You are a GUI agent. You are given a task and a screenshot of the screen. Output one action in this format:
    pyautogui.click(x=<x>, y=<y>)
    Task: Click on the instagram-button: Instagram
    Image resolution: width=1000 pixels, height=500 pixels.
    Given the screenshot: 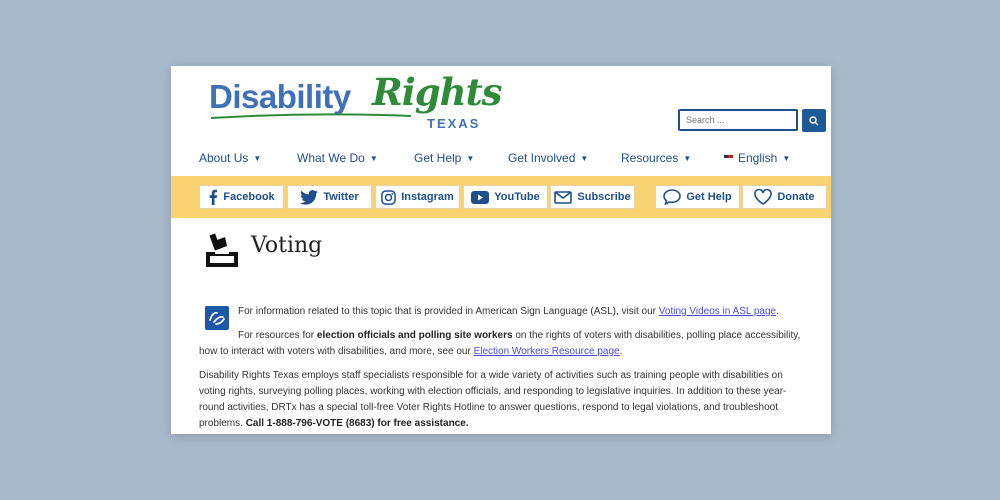 What is the action you would take?
    pyautogui.click(x=417, y=197)
    